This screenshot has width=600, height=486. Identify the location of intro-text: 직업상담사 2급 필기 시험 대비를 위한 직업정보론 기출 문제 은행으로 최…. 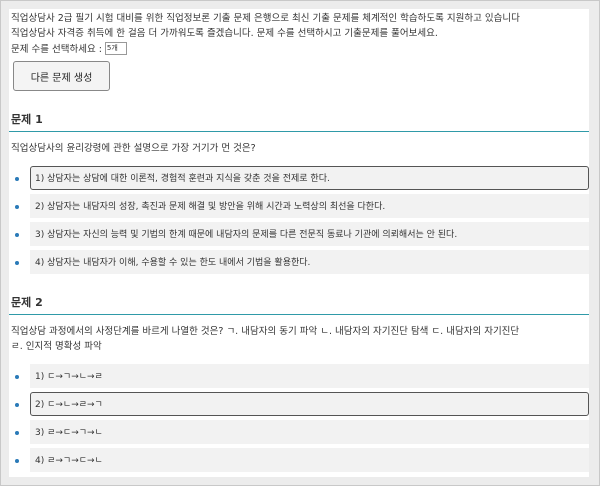
(300, 26).